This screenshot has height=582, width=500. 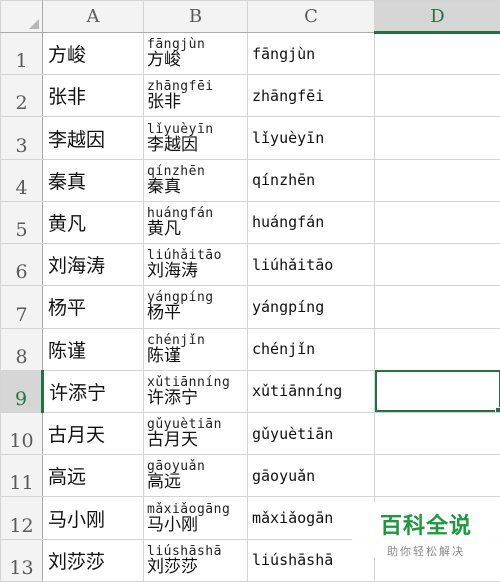 I want to click on cell-name: 陈谨, so click(x=93, y=349).